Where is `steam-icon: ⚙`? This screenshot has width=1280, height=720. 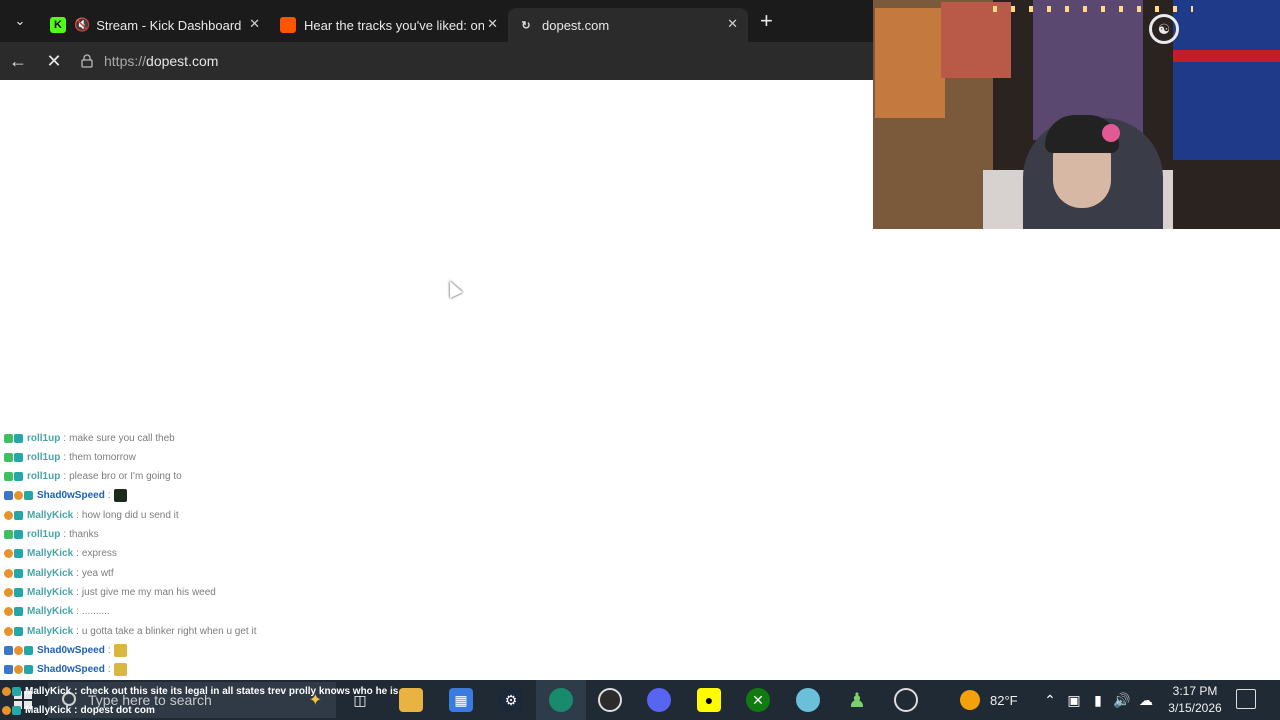
steam-icon: ⚙ is located at coordinates (511, 700).